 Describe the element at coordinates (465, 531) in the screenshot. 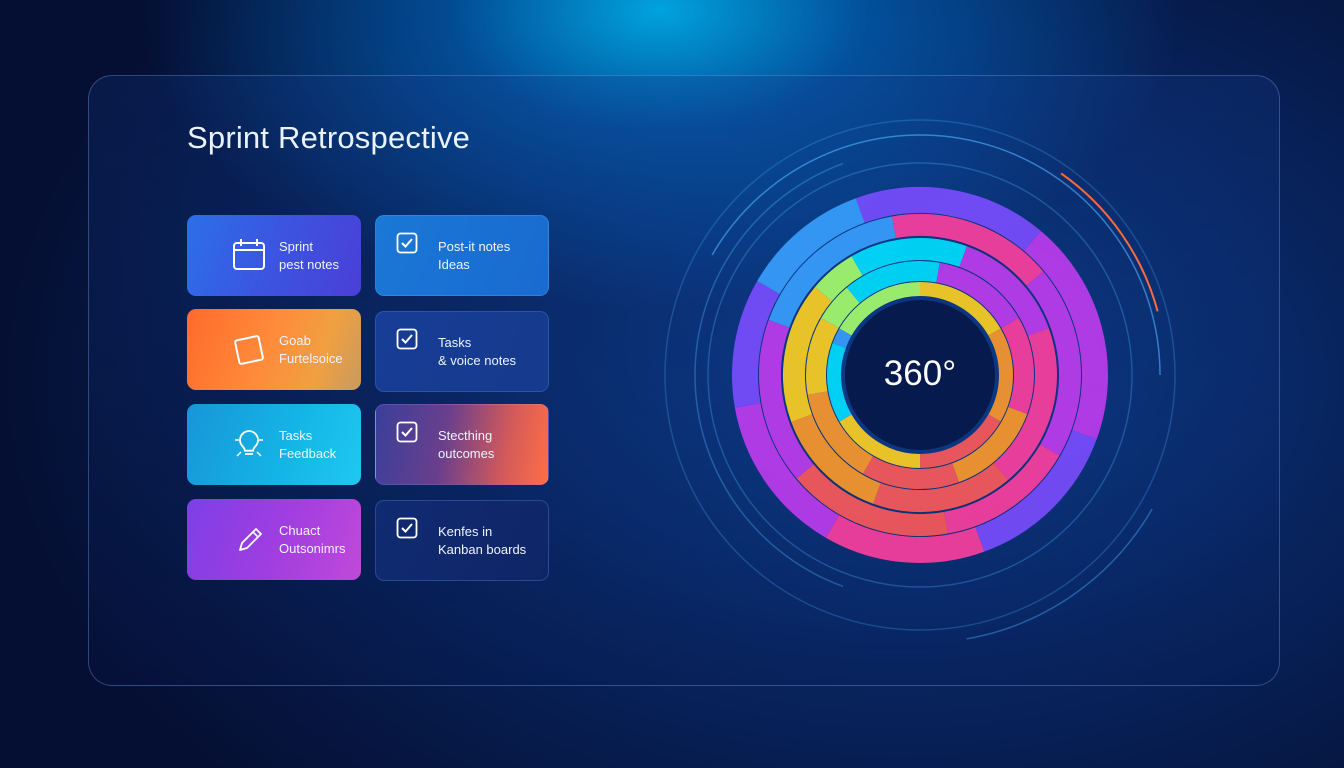

I see `card-line1: Kenfes in` at that location.